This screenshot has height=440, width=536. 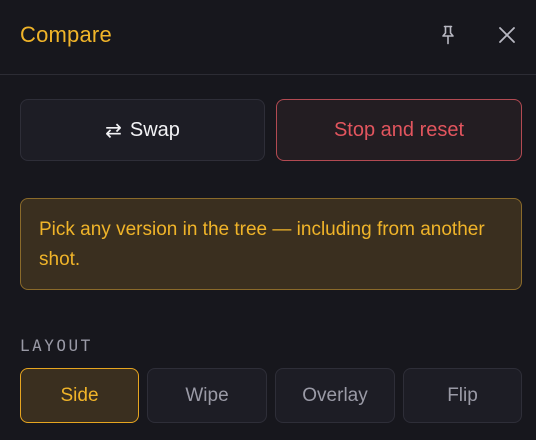 I want to click on swap-button-label: Swap, so click(x=154, y=129).